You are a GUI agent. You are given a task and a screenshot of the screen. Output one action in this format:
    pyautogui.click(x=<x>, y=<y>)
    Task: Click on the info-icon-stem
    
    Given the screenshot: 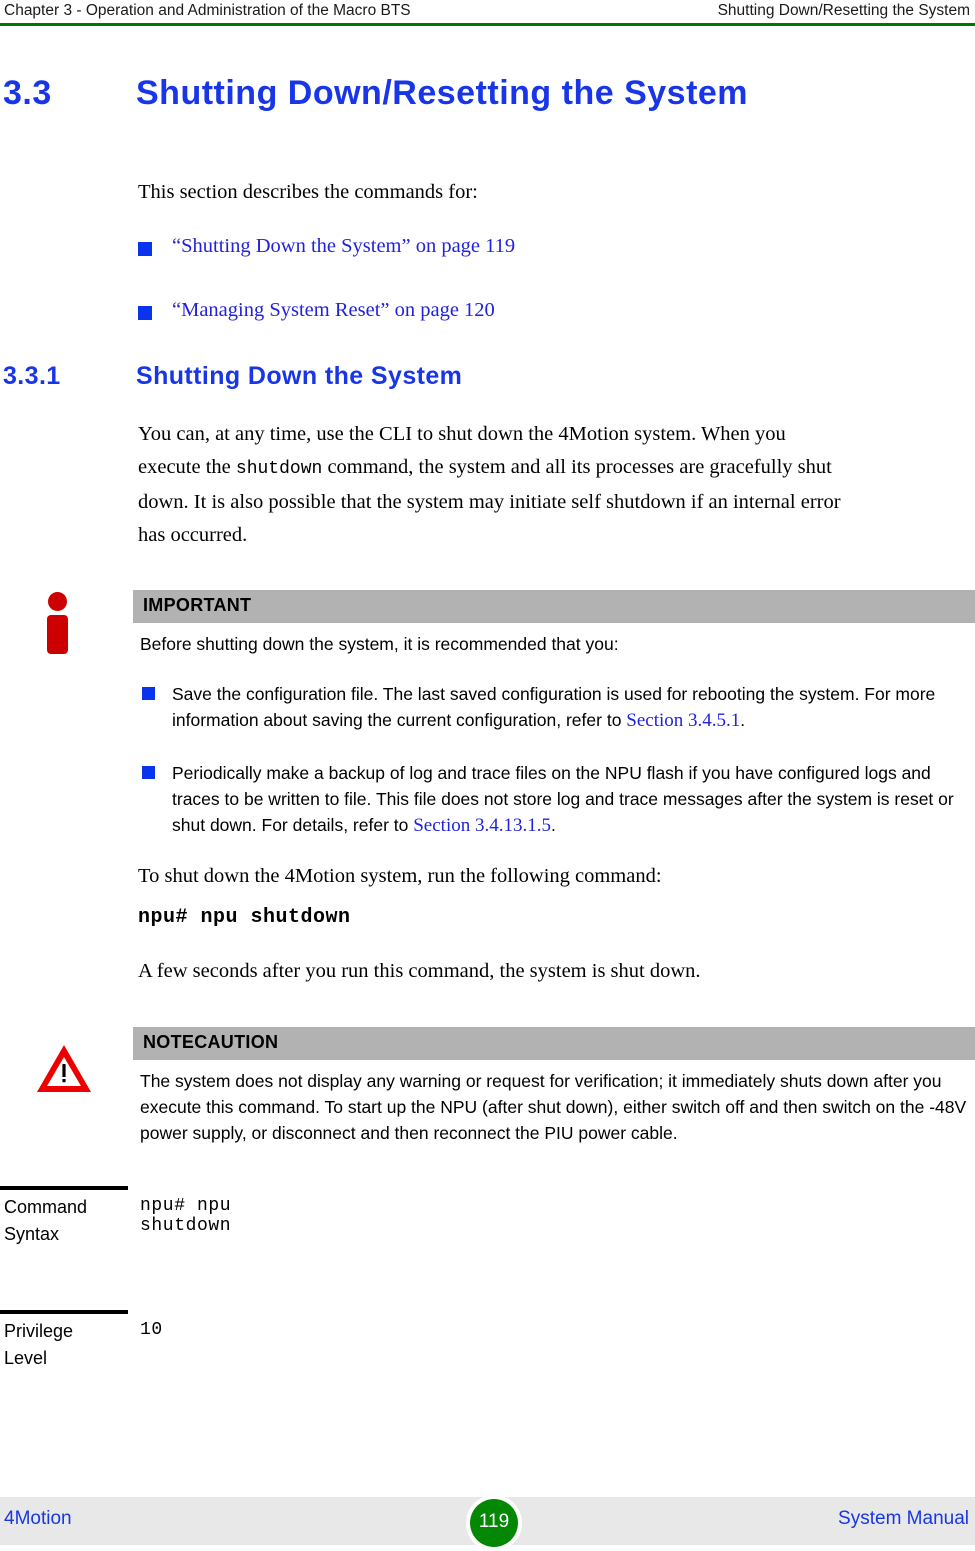 What is the action you would take?
    pyautogui.click(x=57, y=634)
    